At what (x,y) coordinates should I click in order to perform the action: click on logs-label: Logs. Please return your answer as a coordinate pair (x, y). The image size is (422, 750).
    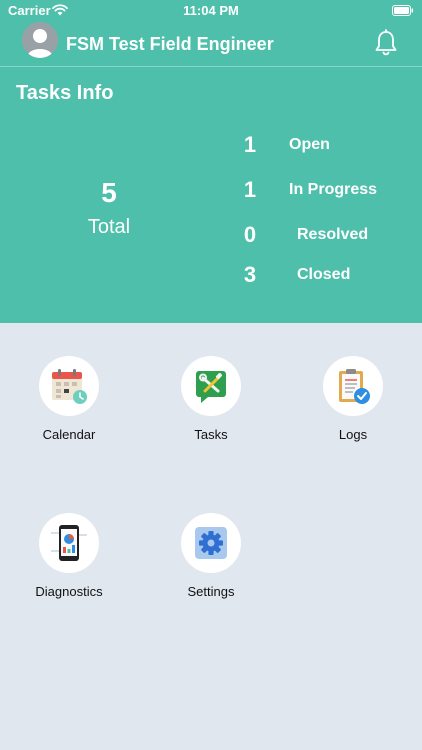
    Looking at the image, I should click on (353, 434).